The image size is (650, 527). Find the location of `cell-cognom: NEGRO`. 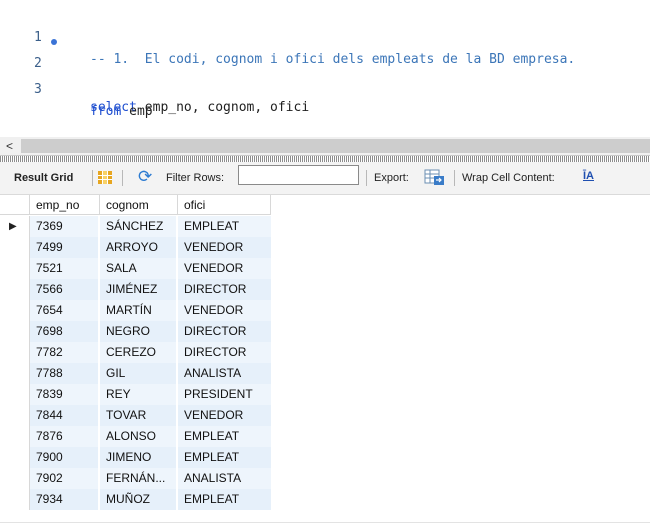

cell-cognom: NEGRO is located at coordinates (138, 331).